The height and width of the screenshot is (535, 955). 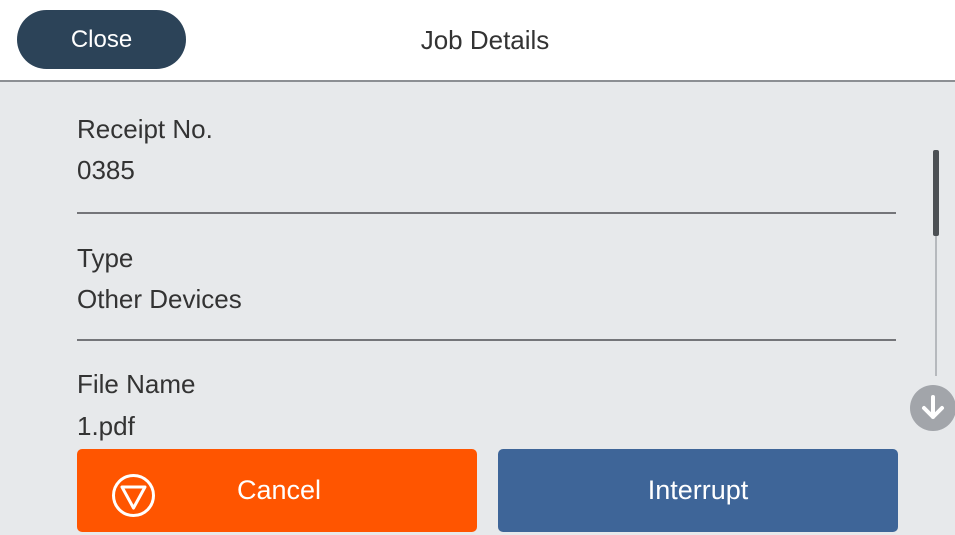 I want to click on arrow-down-icon, so click(x=933, y=407).